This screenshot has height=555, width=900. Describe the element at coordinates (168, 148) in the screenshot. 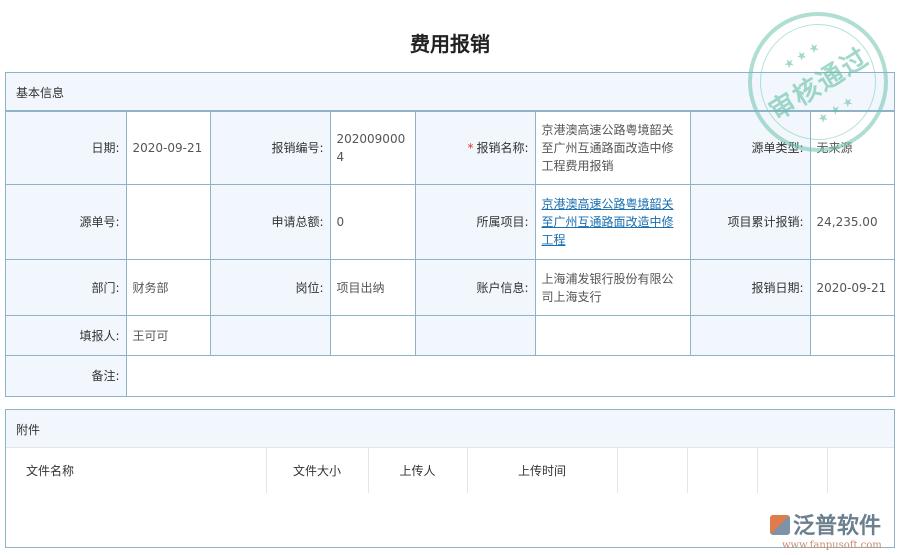

I see `value-date: 2020-09-21` at that location.